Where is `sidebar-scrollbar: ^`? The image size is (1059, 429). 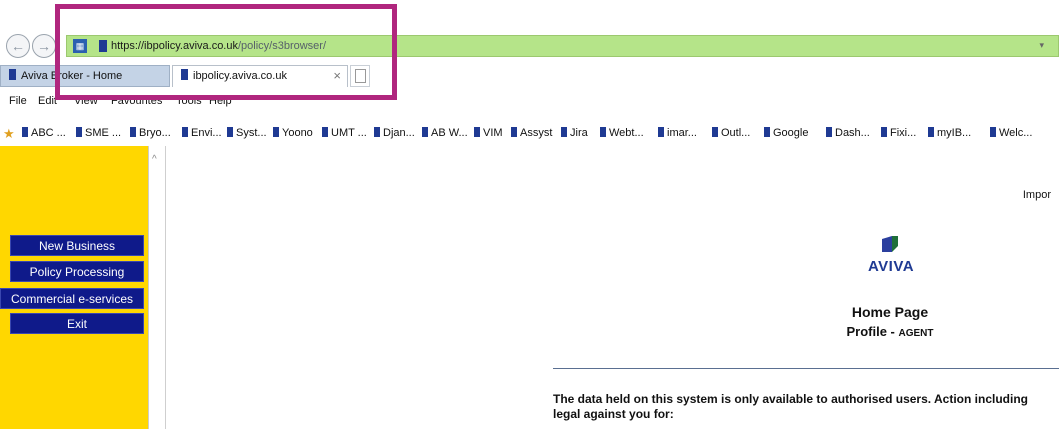
sidebar-scrollbar: ^ is located at coordinates (157, 287).